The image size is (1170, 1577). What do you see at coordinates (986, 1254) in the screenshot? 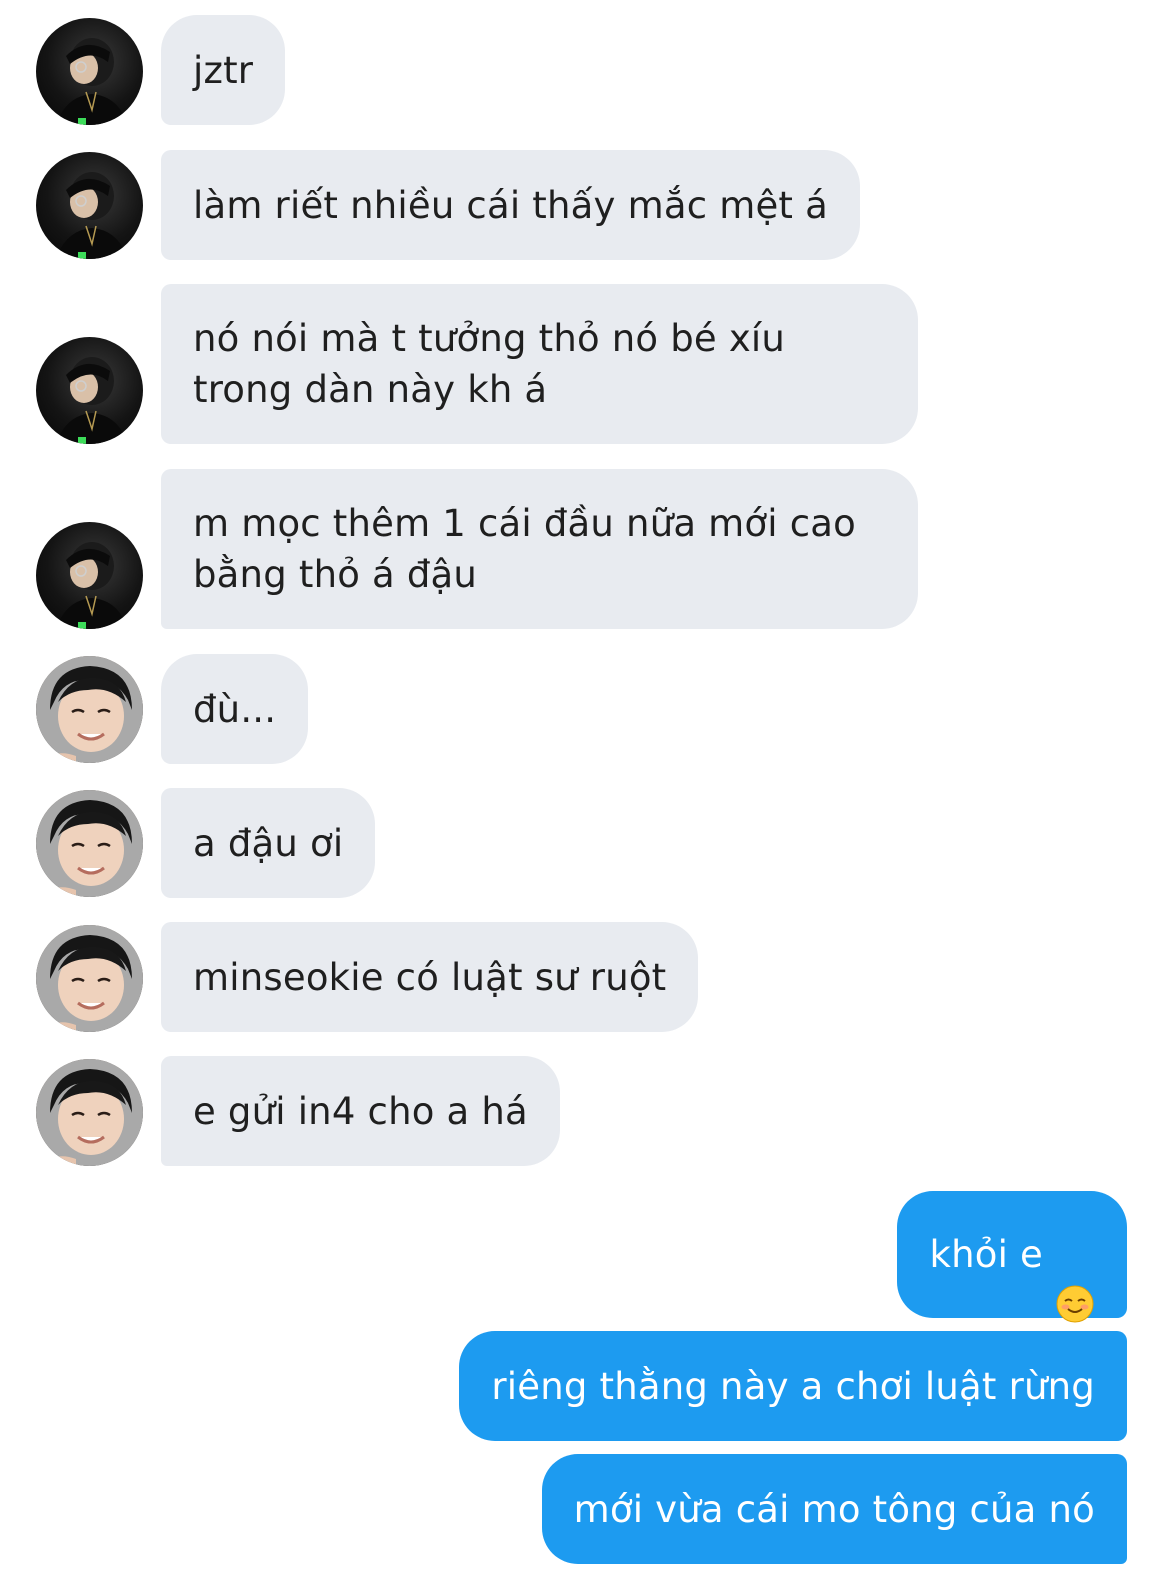
I see `message-text: khỏi e` at bounding box center [986, 1254].